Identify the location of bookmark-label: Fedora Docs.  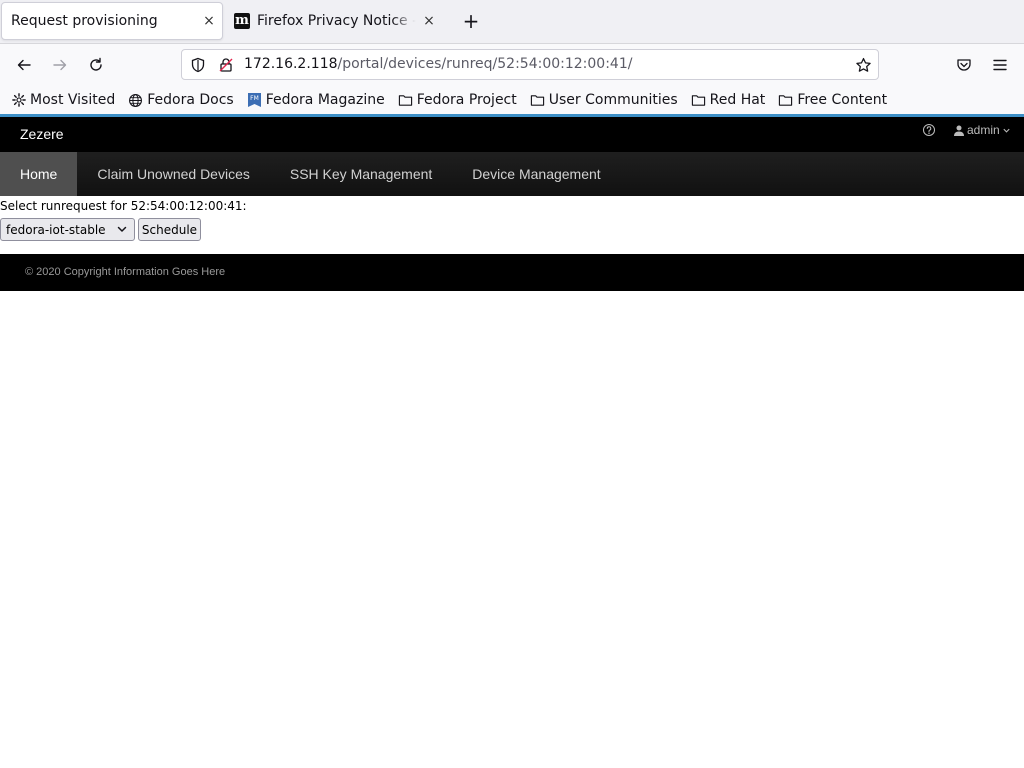
(190, 100).